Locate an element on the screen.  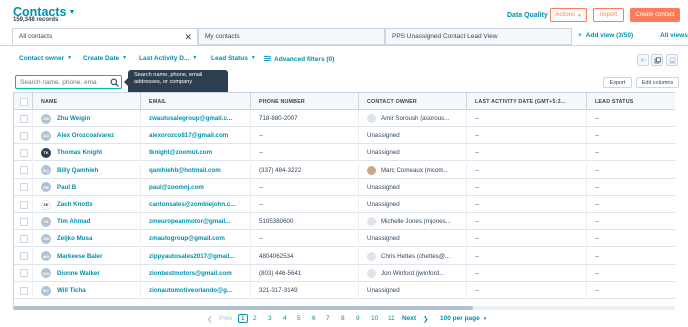
add-view-button: + Add view (3/50) is located at coordinates (605, 35).